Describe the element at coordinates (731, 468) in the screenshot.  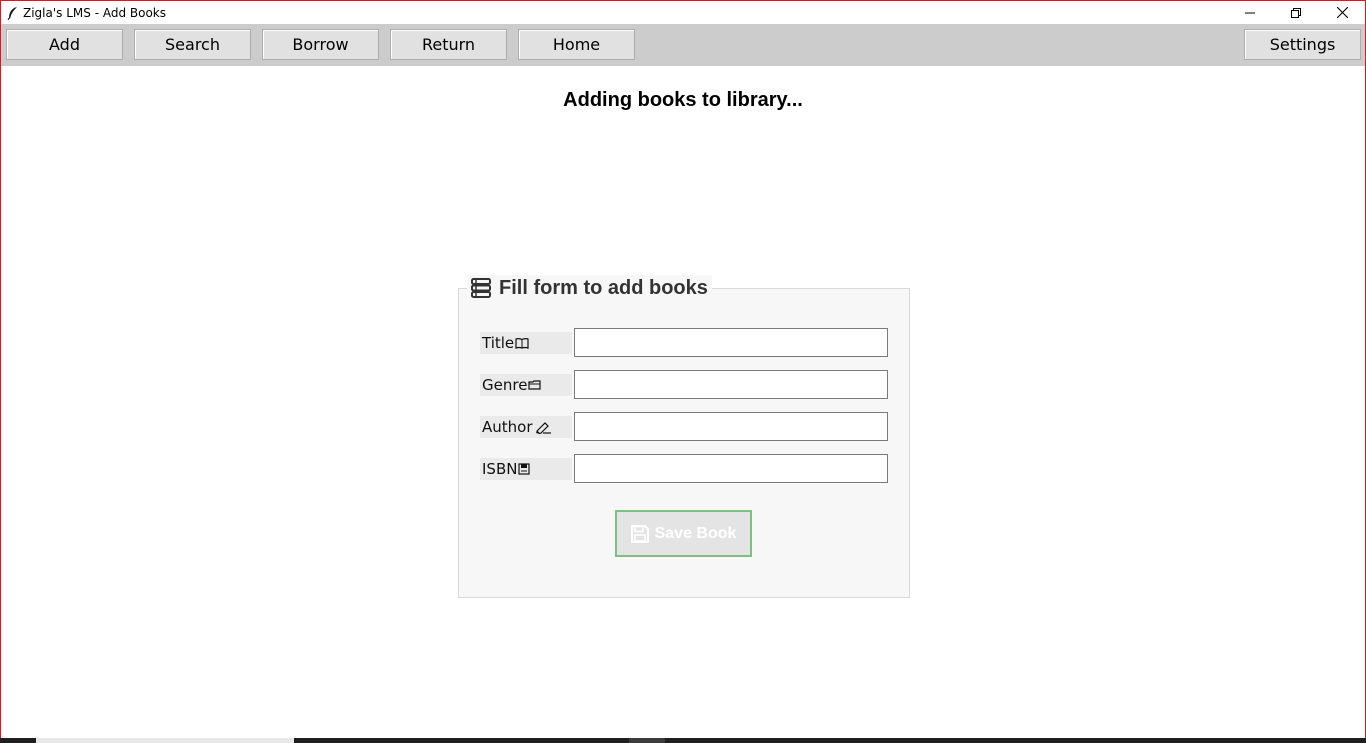
I see `isbn-input` at that location.